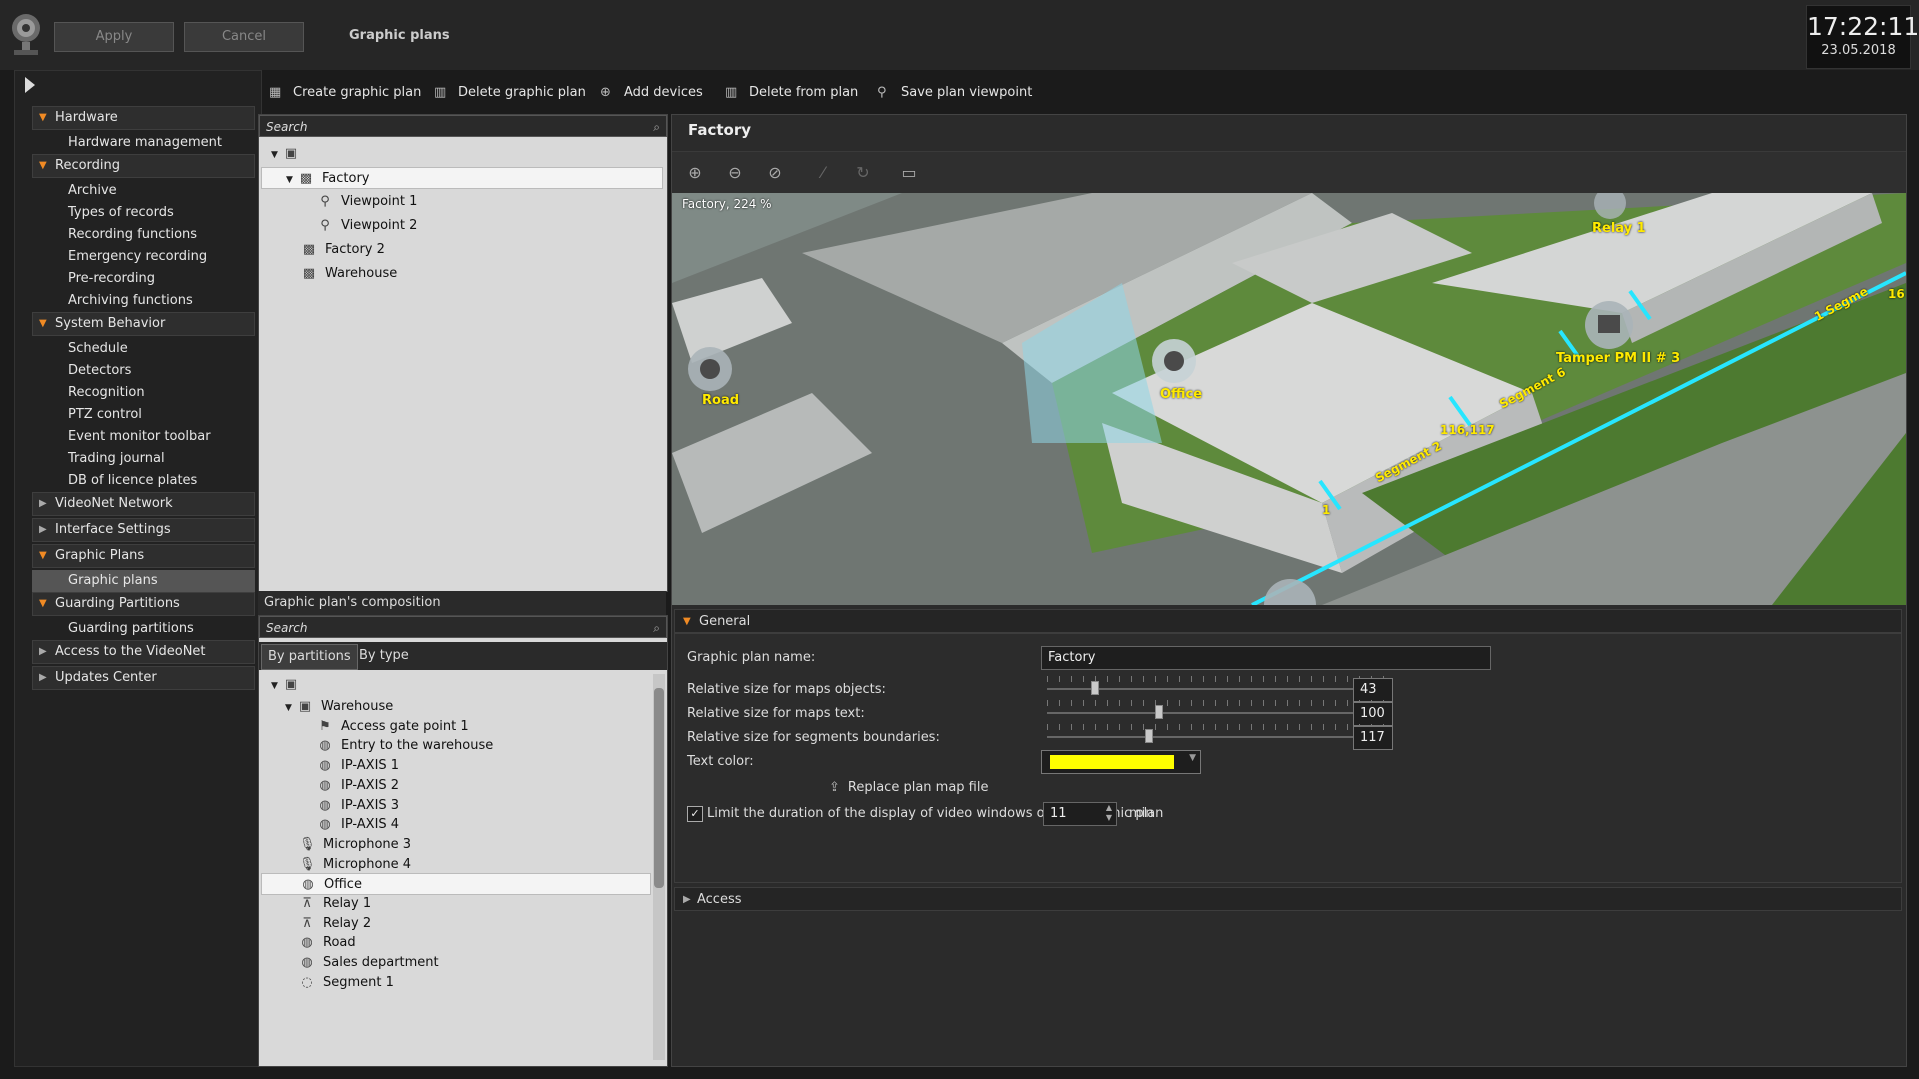  I want to click on composition-item: ◍ Sales department, so click(368, 963).